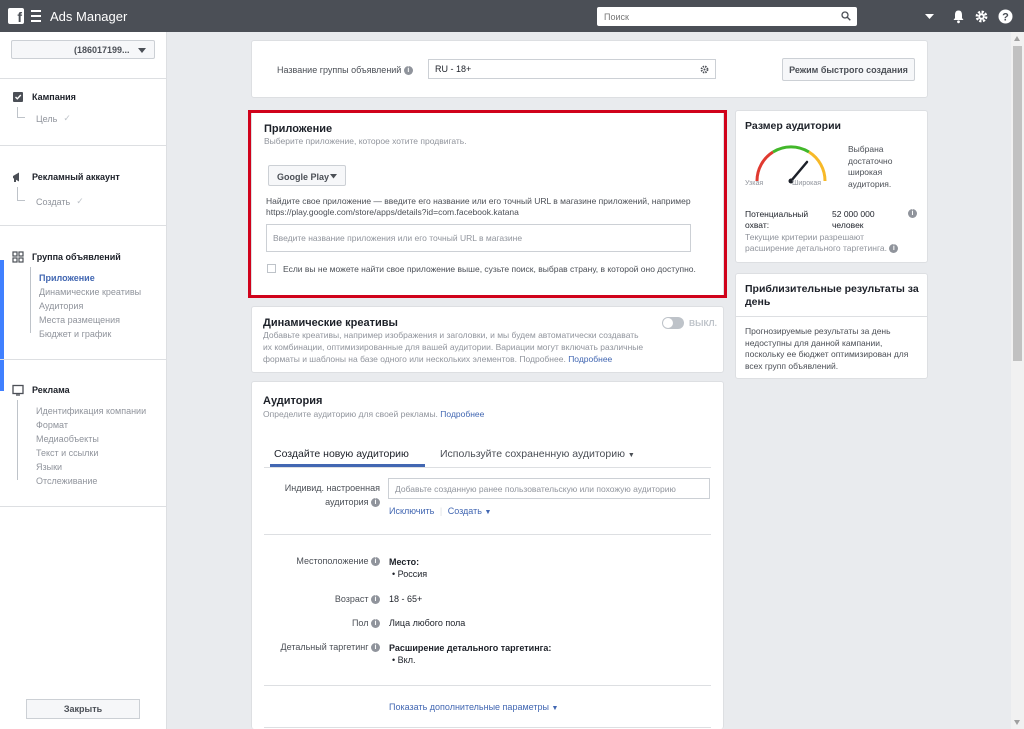 This screenshot has height=729, width=1024. I want to click on audience-size-note-line: Текущие критерии разрешают, so click(804, 237).